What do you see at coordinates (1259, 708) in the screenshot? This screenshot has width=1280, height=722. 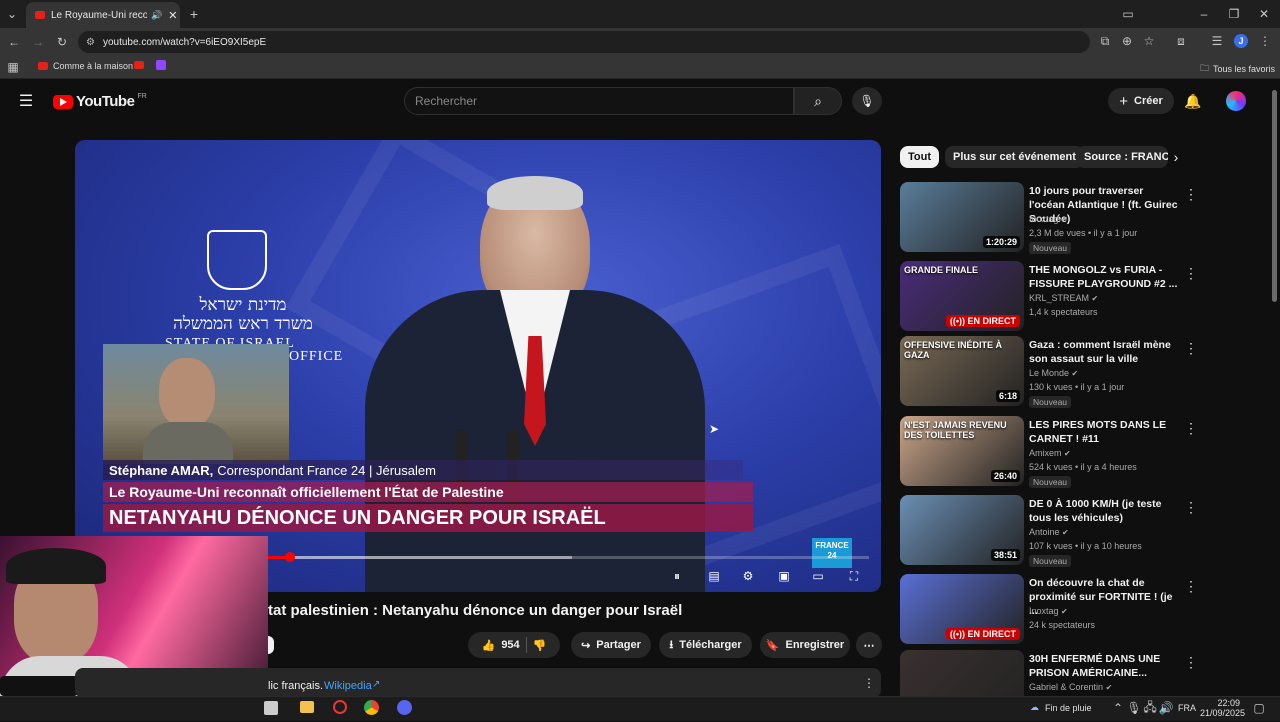 I see `notification-center-icon: ▢` at bounding box center [1259, 708].